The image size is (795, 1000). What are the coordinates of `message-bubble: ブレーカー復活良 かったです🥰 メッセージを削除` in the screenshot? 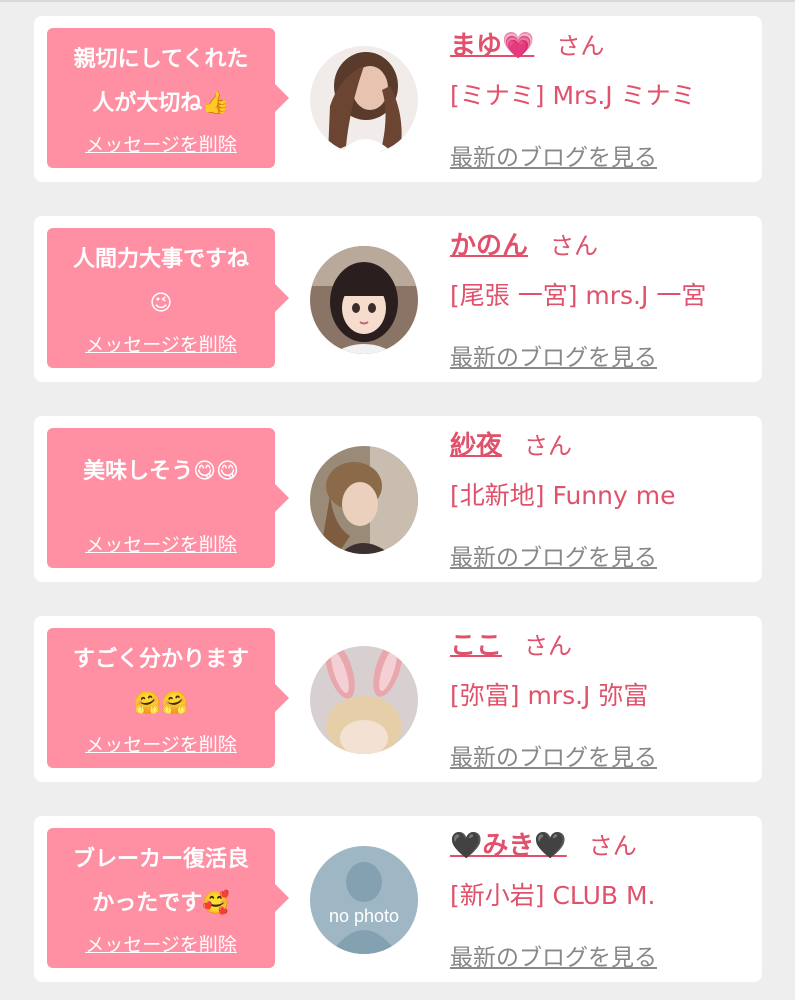 It's located at (168, 898).